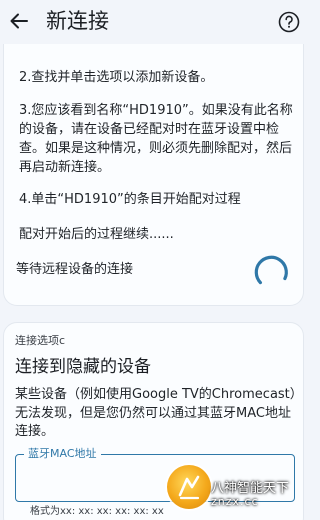 Image resolution: width=320 pixels, height=520 pixels. Describe the element at coordinates (77, 21) in the screenshot. I see `page-title: 新连接` at that location.